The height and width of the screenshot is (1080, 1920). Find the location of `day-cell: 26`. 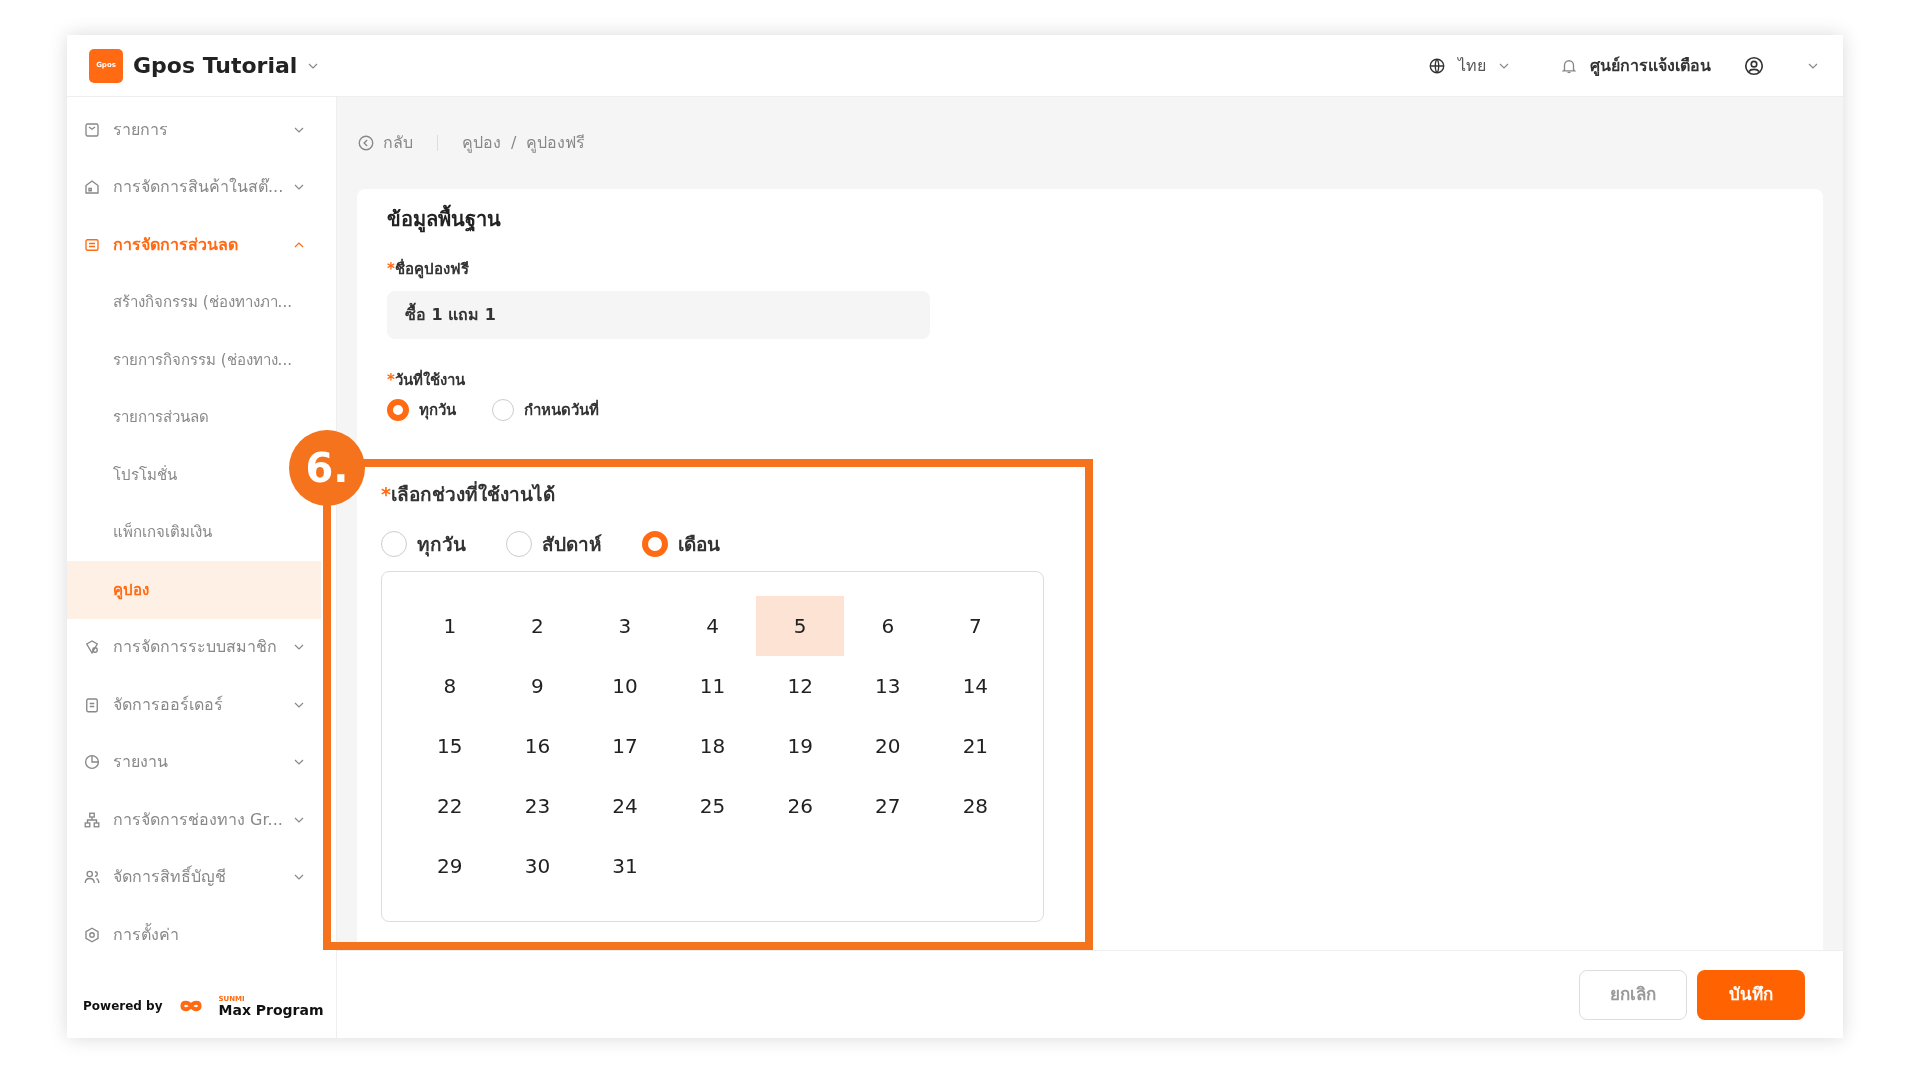

day-cell: 26 is located at coordinates (800, 805).